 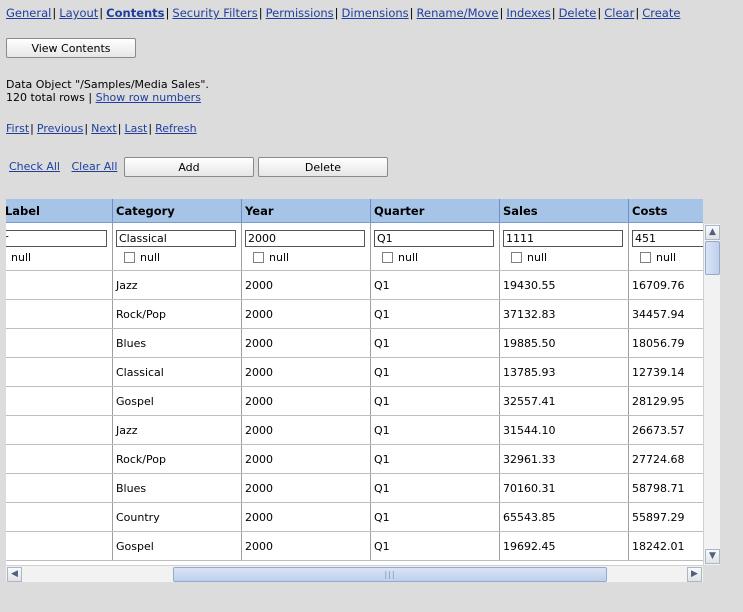 I want to click on table-cell: 32961.33, so click(x=564, y=459).